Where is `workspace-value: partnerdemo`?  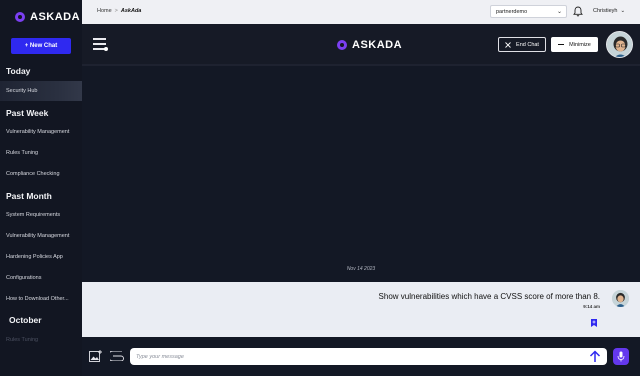
workspace-value: partnerdemo is located at coordinates (512, 11).